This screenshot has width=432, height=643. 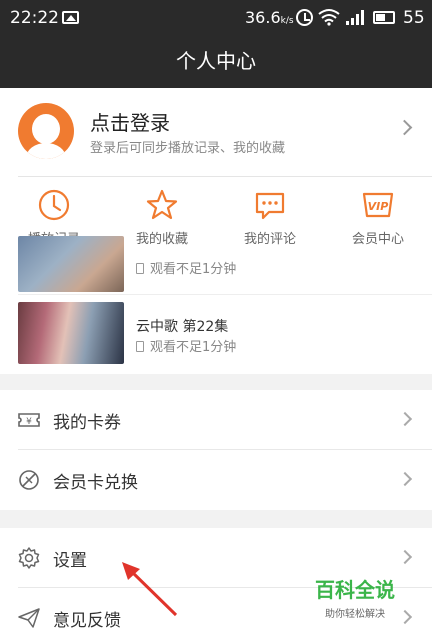 I want to click on battery-level: 55, so click(x=414, y=18).